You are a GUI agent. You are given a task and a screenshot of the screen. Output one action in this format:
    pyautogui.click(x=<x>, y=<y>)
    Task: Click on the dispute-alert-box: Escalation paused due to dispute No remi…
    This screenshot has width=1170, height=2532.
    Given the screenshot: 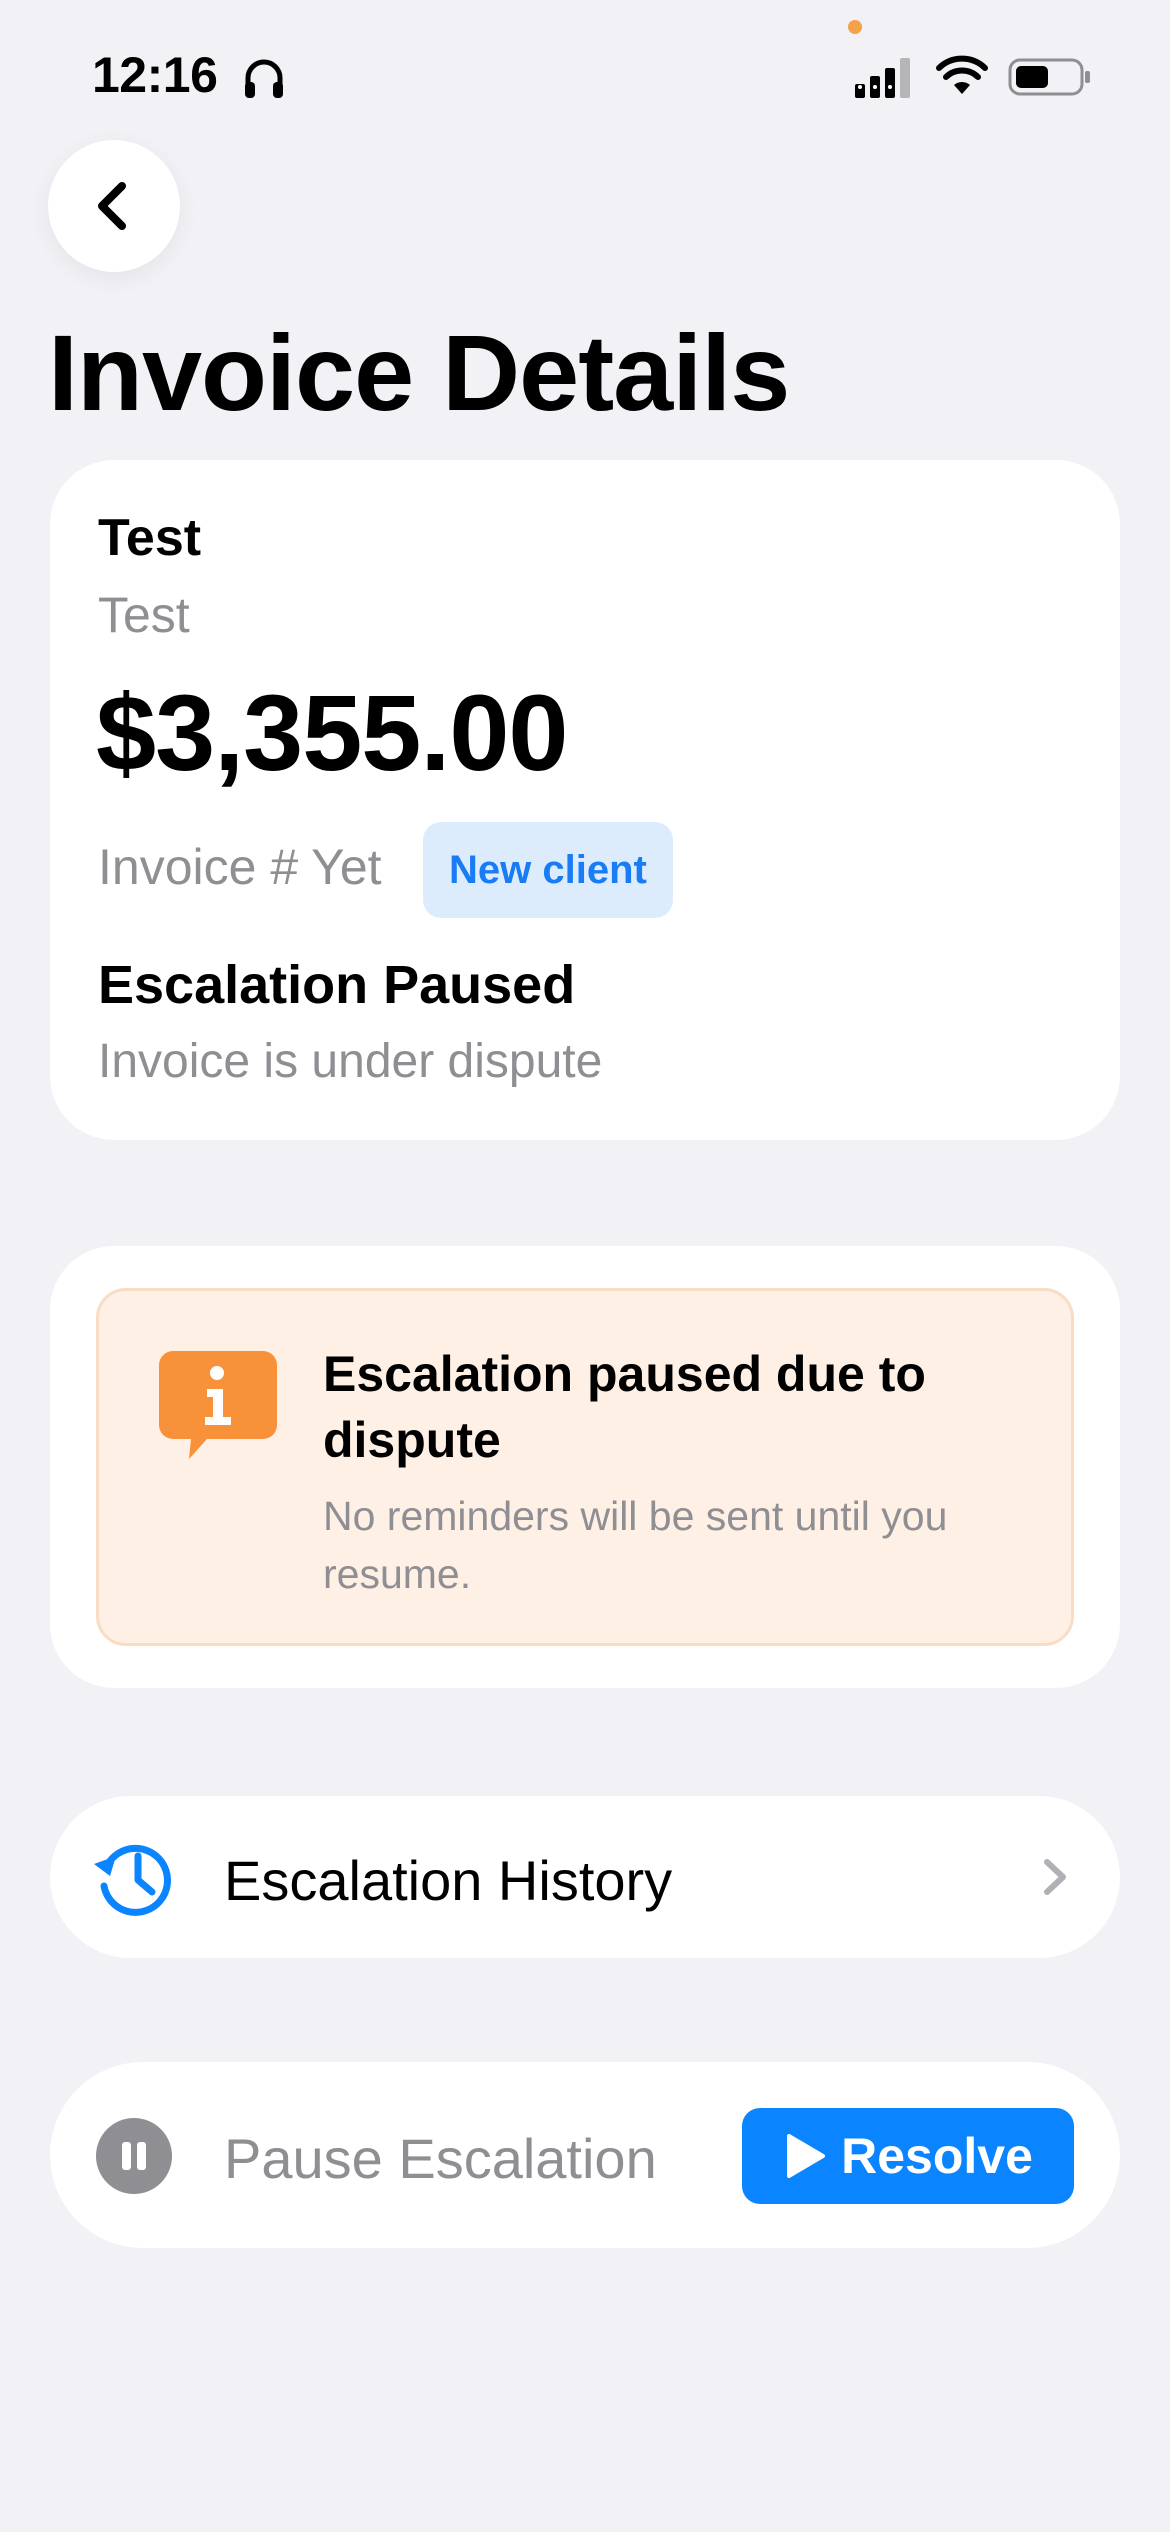 What is the action you would take?
    pyautogui.click(x=585, y=1467)
    